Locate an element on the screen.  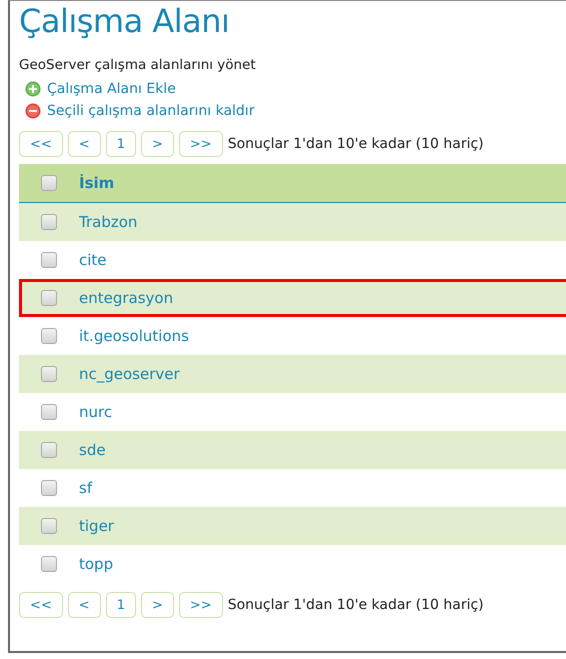
table-row: entegrasyon is located at coordinates (292, 298).